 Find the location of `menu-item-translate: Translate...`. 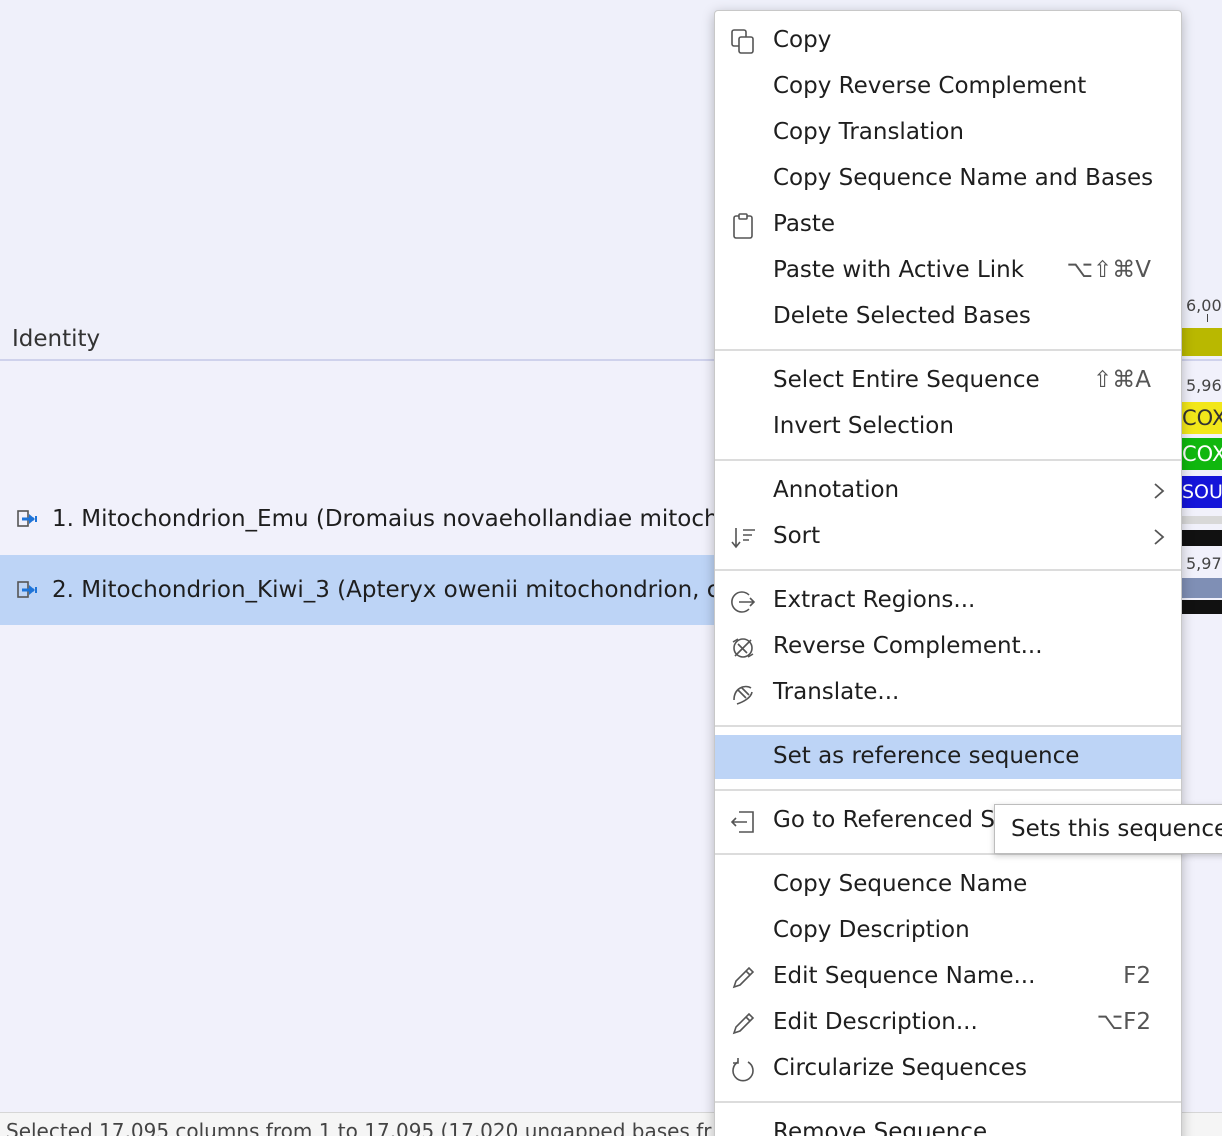

menu-item-translate: Translate... is located at coordinates (948, 693).